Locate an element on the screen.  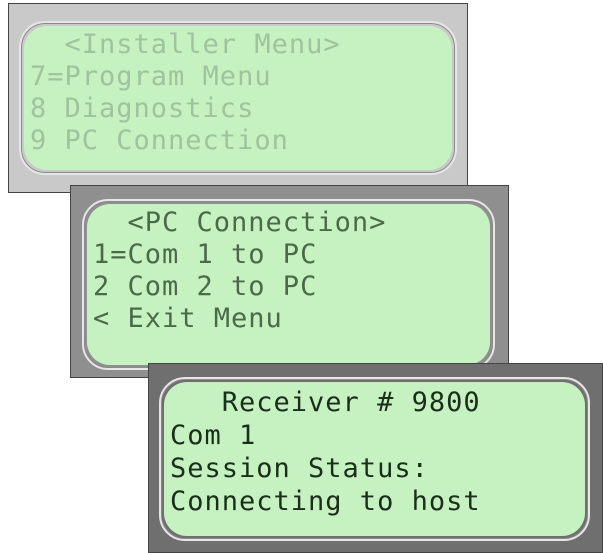
menu-title: <Installer Menu> is located at coordinates (185, 44).